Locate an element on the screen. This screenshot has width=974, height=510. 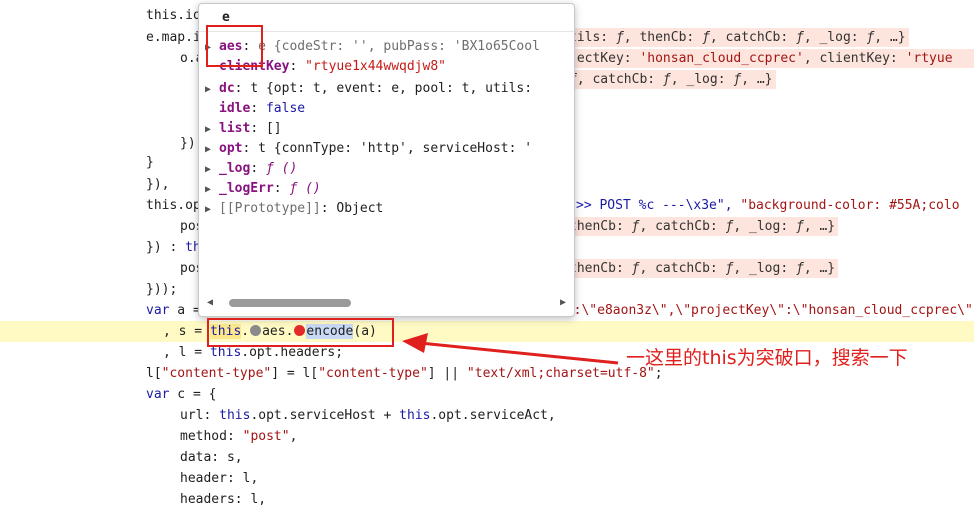
annotation-text: 一这里的this为突破口，搜索一下 is located at coordinates (767, 358).